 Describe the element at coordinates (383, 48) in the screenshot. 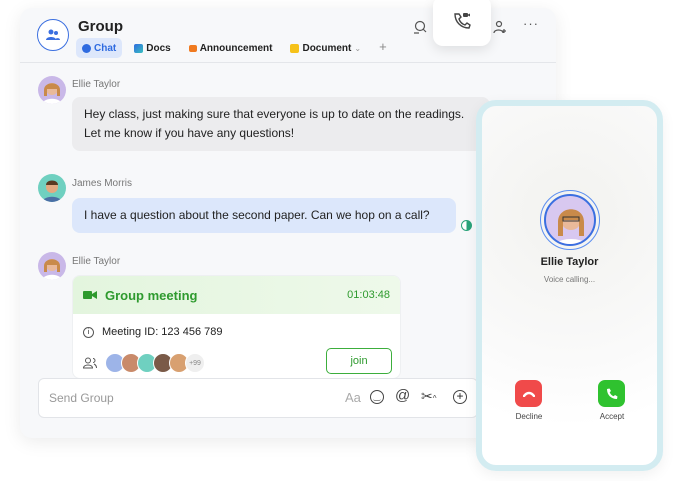

I see `add-tab-button: +` at that location.